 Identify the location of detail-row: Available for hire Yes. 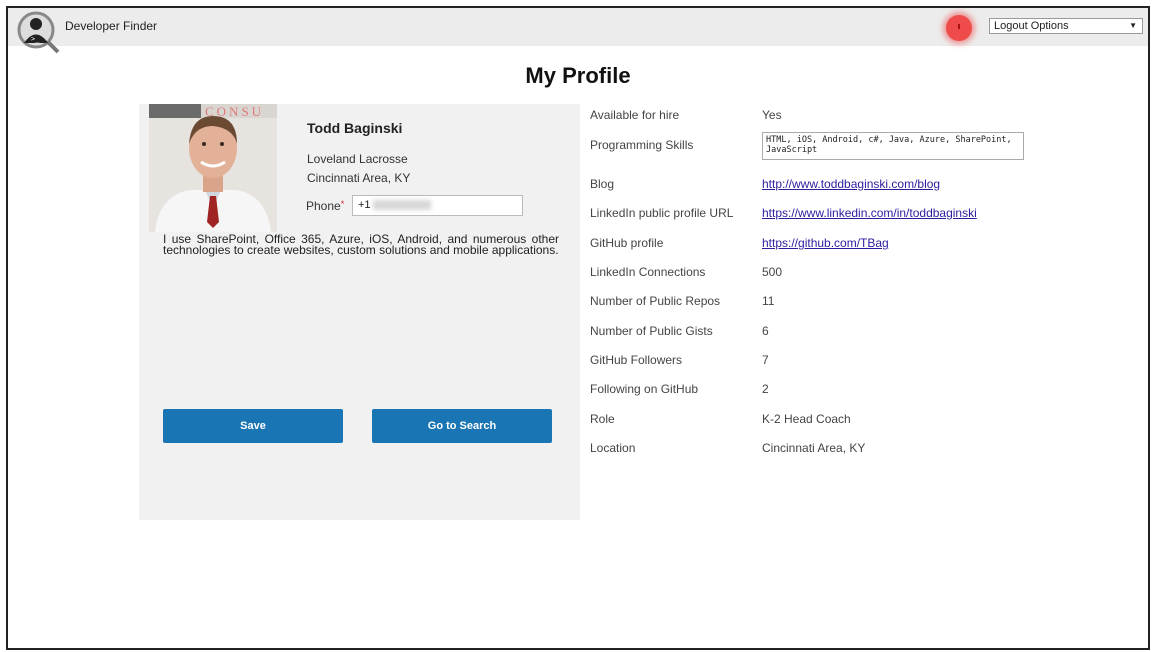
(850, 117).